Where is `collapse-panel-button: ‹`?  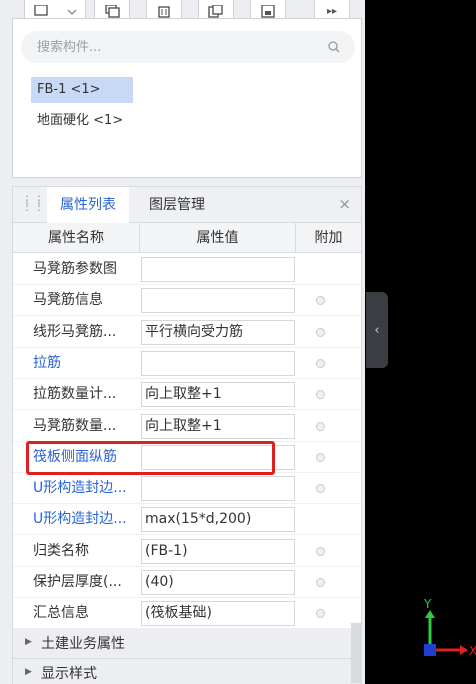
collapse-panel-button: ‹ is located at coordinates (377, 330).